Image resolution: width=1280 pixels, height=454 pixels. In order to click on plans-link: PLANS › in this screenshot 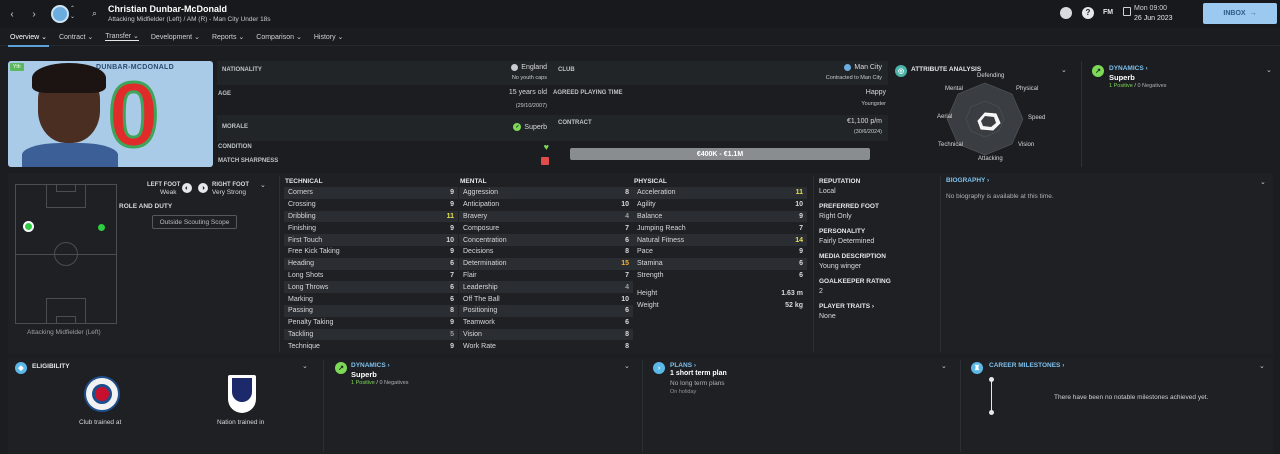, I will do `click(683, 365)`.